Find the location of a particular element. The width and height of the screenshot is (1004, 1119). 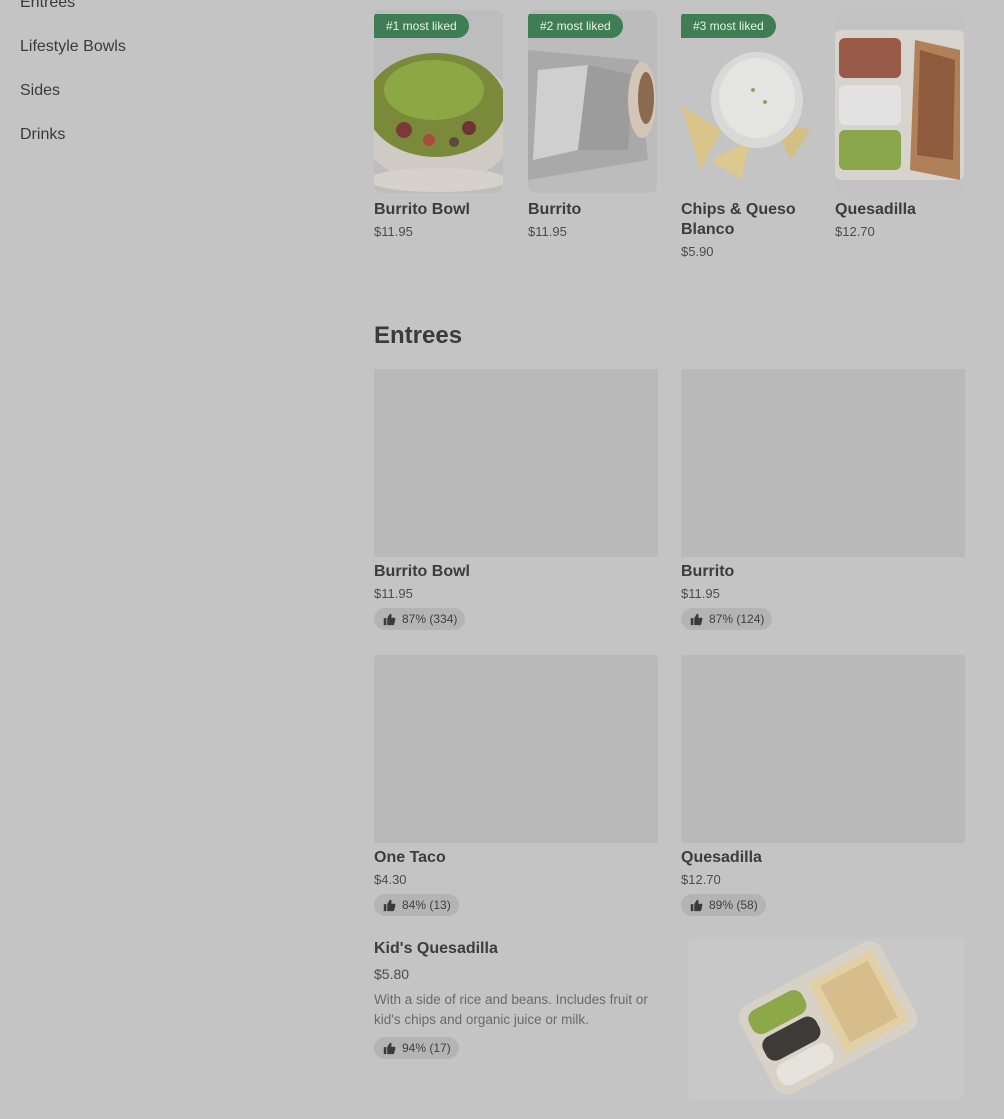

sidebar-item-lifestyle-bowls: Lifestyle Bowls is located at coordinates (73, 47).